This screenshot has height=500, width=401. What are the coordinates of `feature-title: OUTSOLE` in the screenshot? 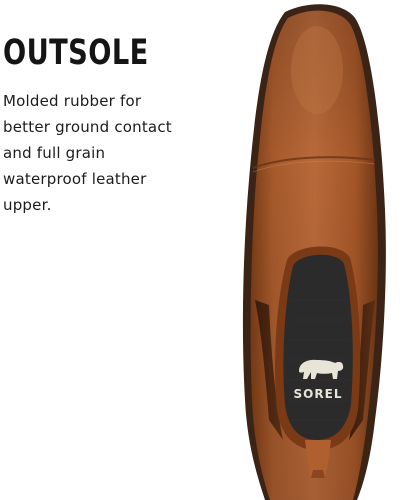 It's located at (76, 53).